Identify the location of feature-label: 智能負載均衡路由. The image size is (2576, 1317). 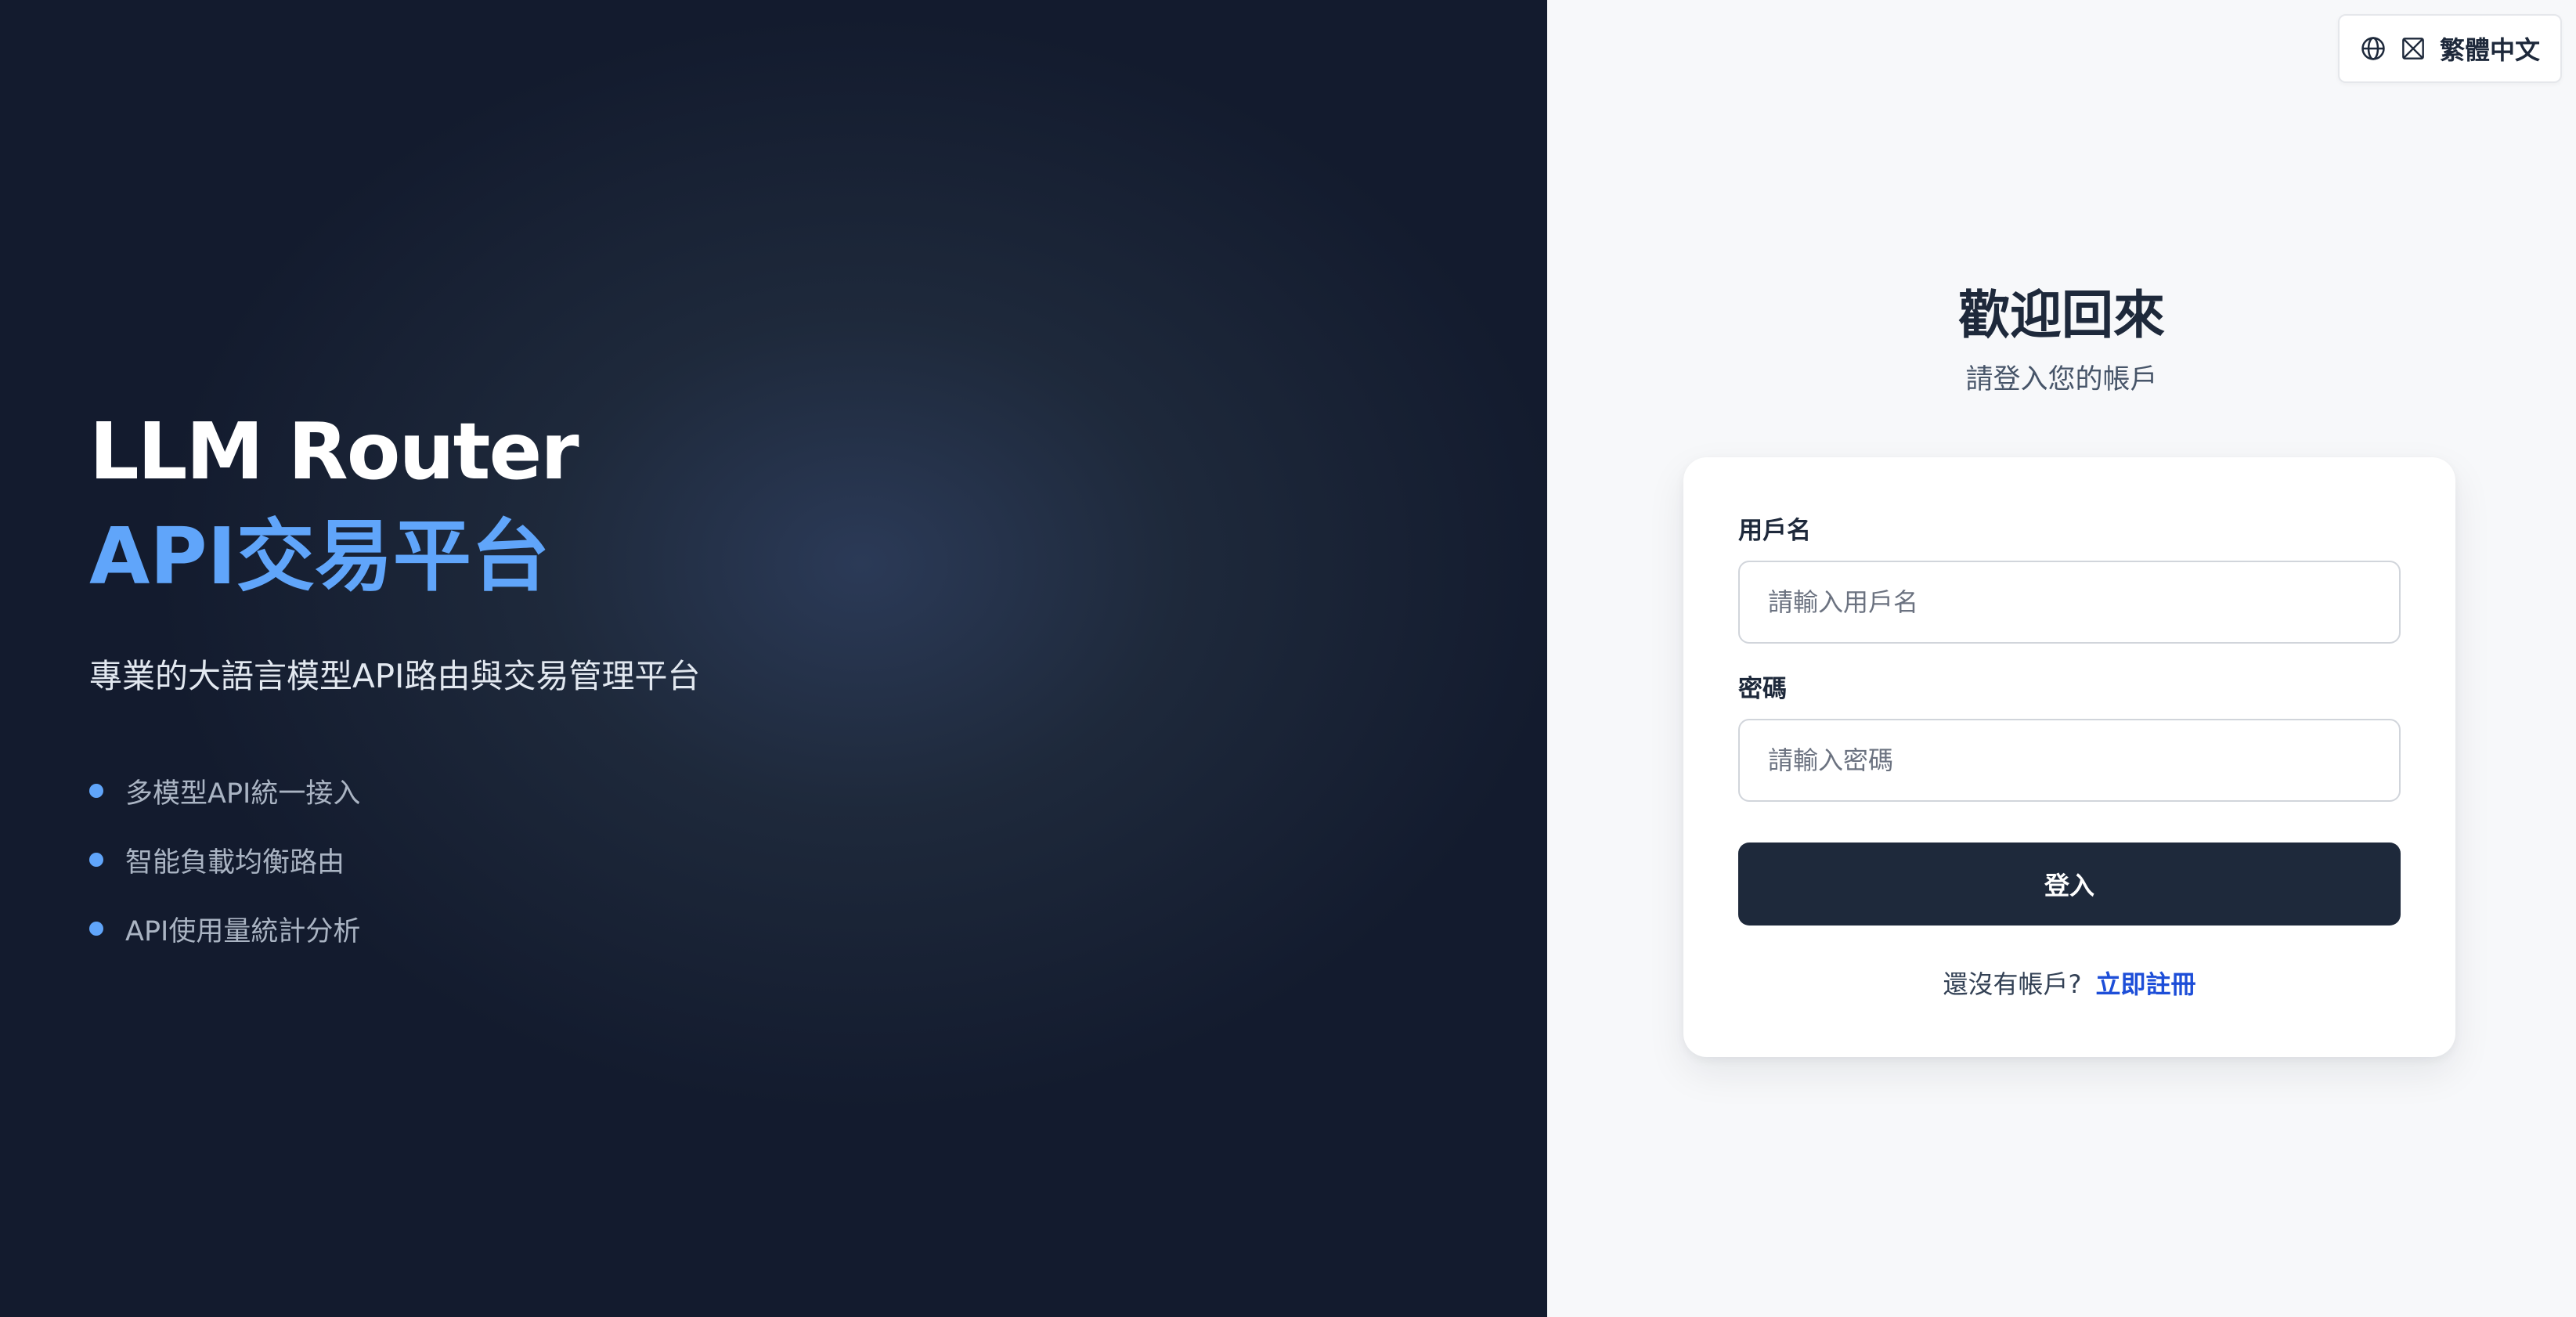
(235, 862).